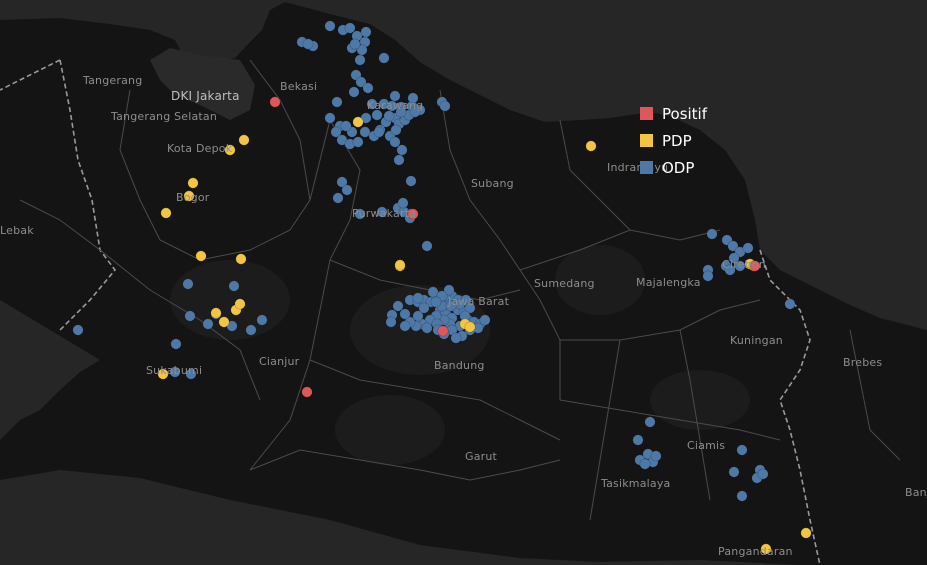  What do you see at coordinates (756, 340) in the screenshot?
I see `place-label-kuningan: Kuningan` at bounding box center [756, 340].